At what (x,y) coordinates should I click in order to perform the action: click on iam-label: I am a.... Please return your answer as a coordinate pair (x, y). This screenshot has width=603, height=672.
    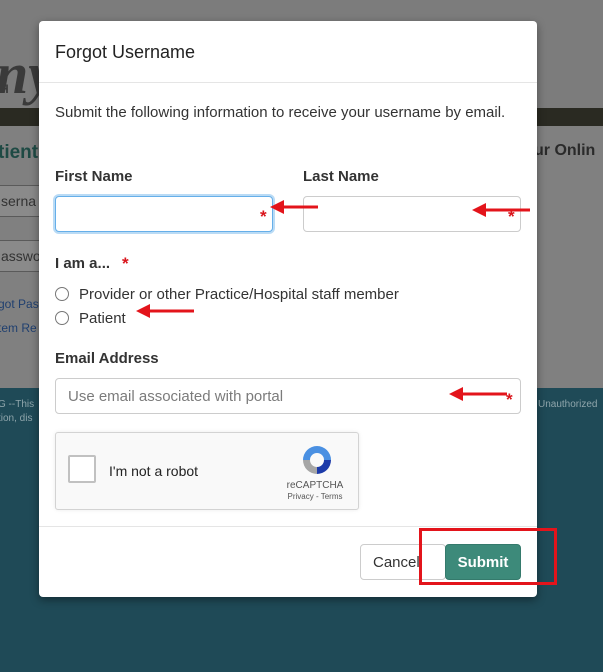
    Looking at the image, I should click on (83, 263).